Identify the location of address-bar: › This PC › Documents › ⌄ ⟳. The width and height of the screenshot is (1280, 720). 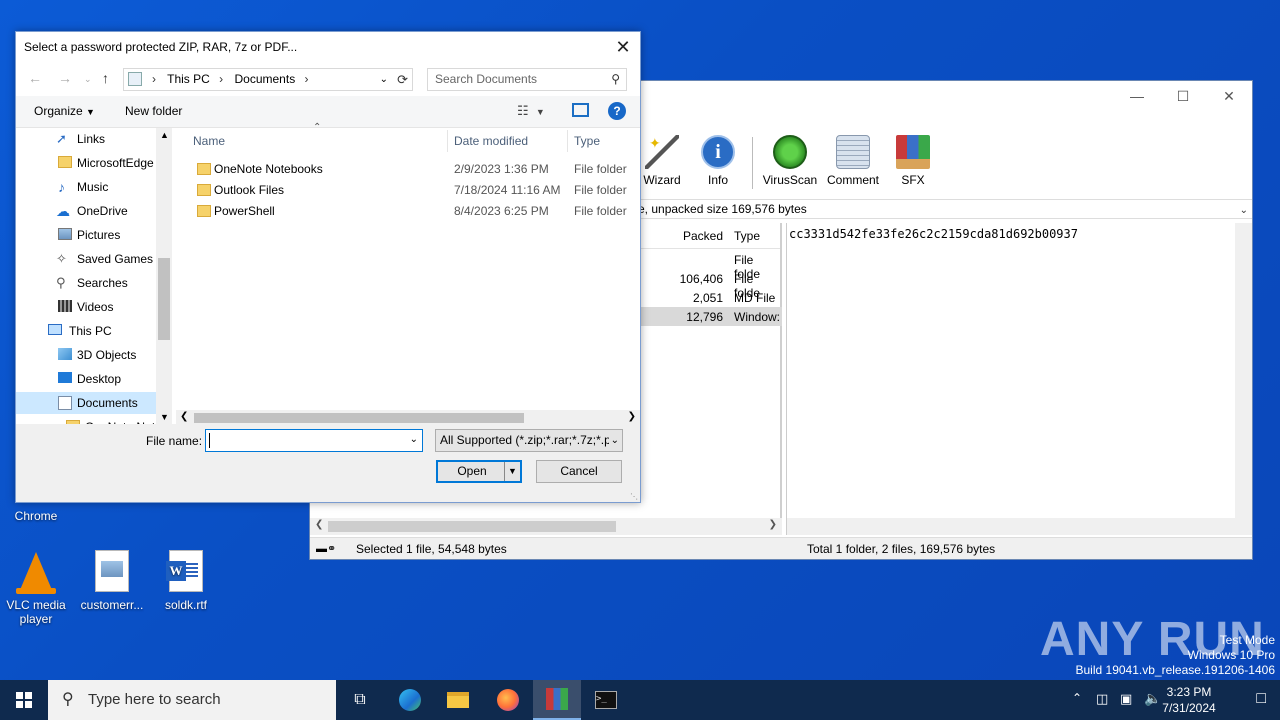
(268, 79).